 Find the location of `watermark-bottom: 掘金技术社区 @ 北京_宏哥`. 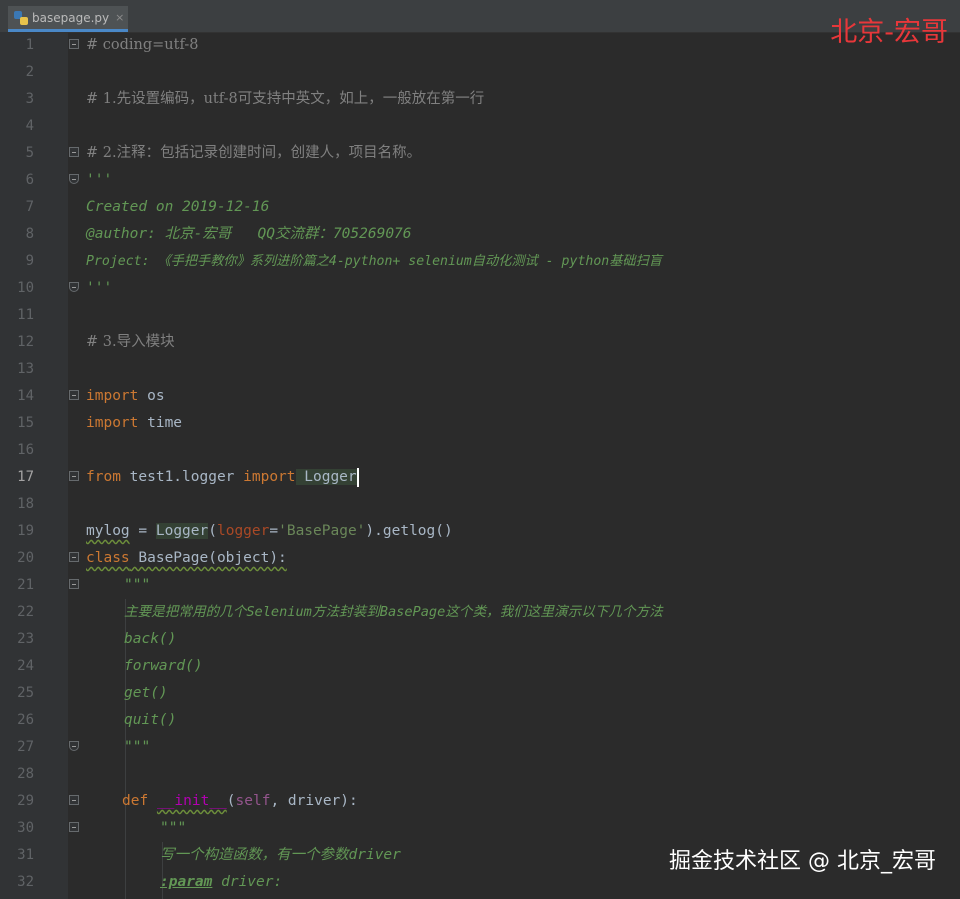

watermark-bottom: 掘金技术社区 @ 北京_宏哥 is located at coordinates (802, 861).